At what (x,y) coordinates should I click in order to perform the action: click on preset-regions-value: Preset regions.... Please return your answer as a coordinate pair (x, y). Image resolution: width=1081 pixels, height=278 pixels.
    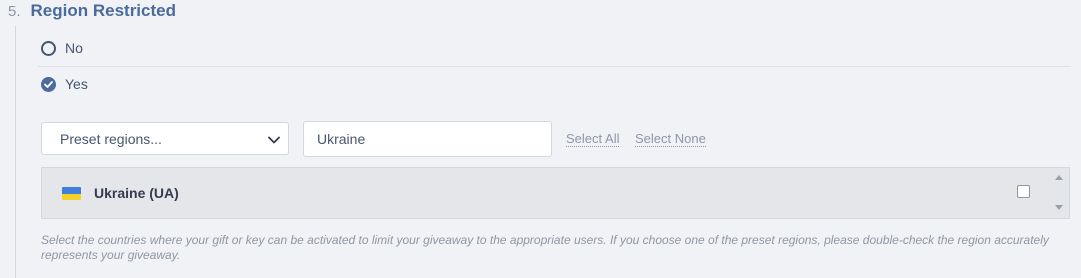
    Looking at the image, I should click on (111, 138).